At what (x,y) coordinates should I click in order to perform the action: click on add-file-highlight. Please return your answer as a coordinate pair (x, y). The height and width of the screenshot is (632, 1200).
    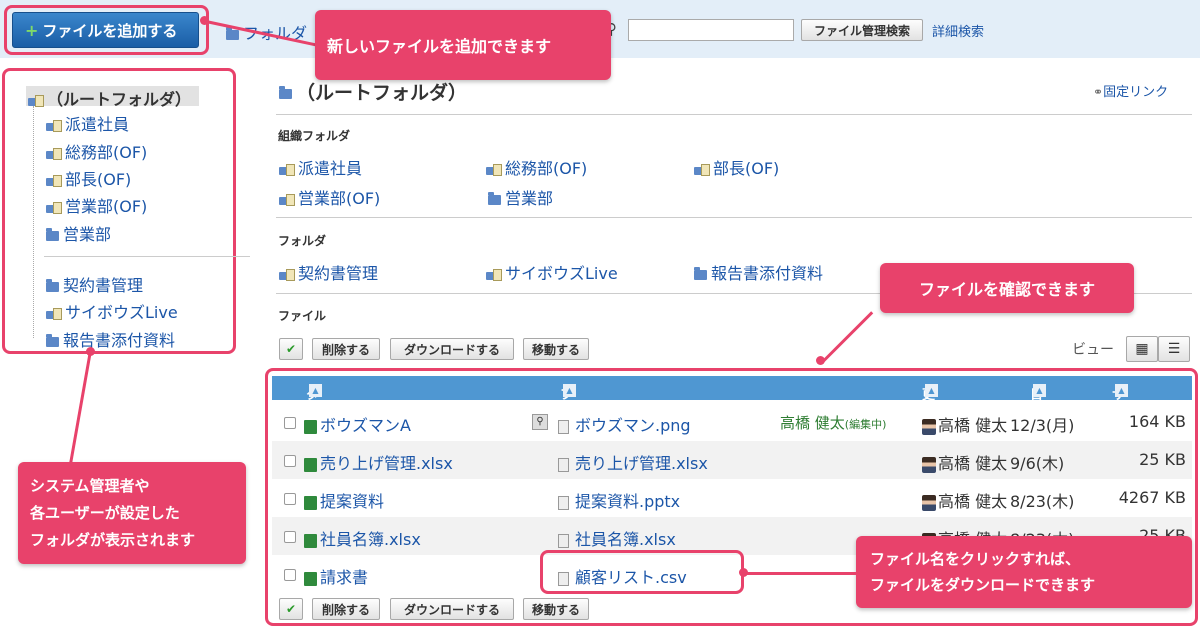
    Looking at the image, I should click on (106, 30).